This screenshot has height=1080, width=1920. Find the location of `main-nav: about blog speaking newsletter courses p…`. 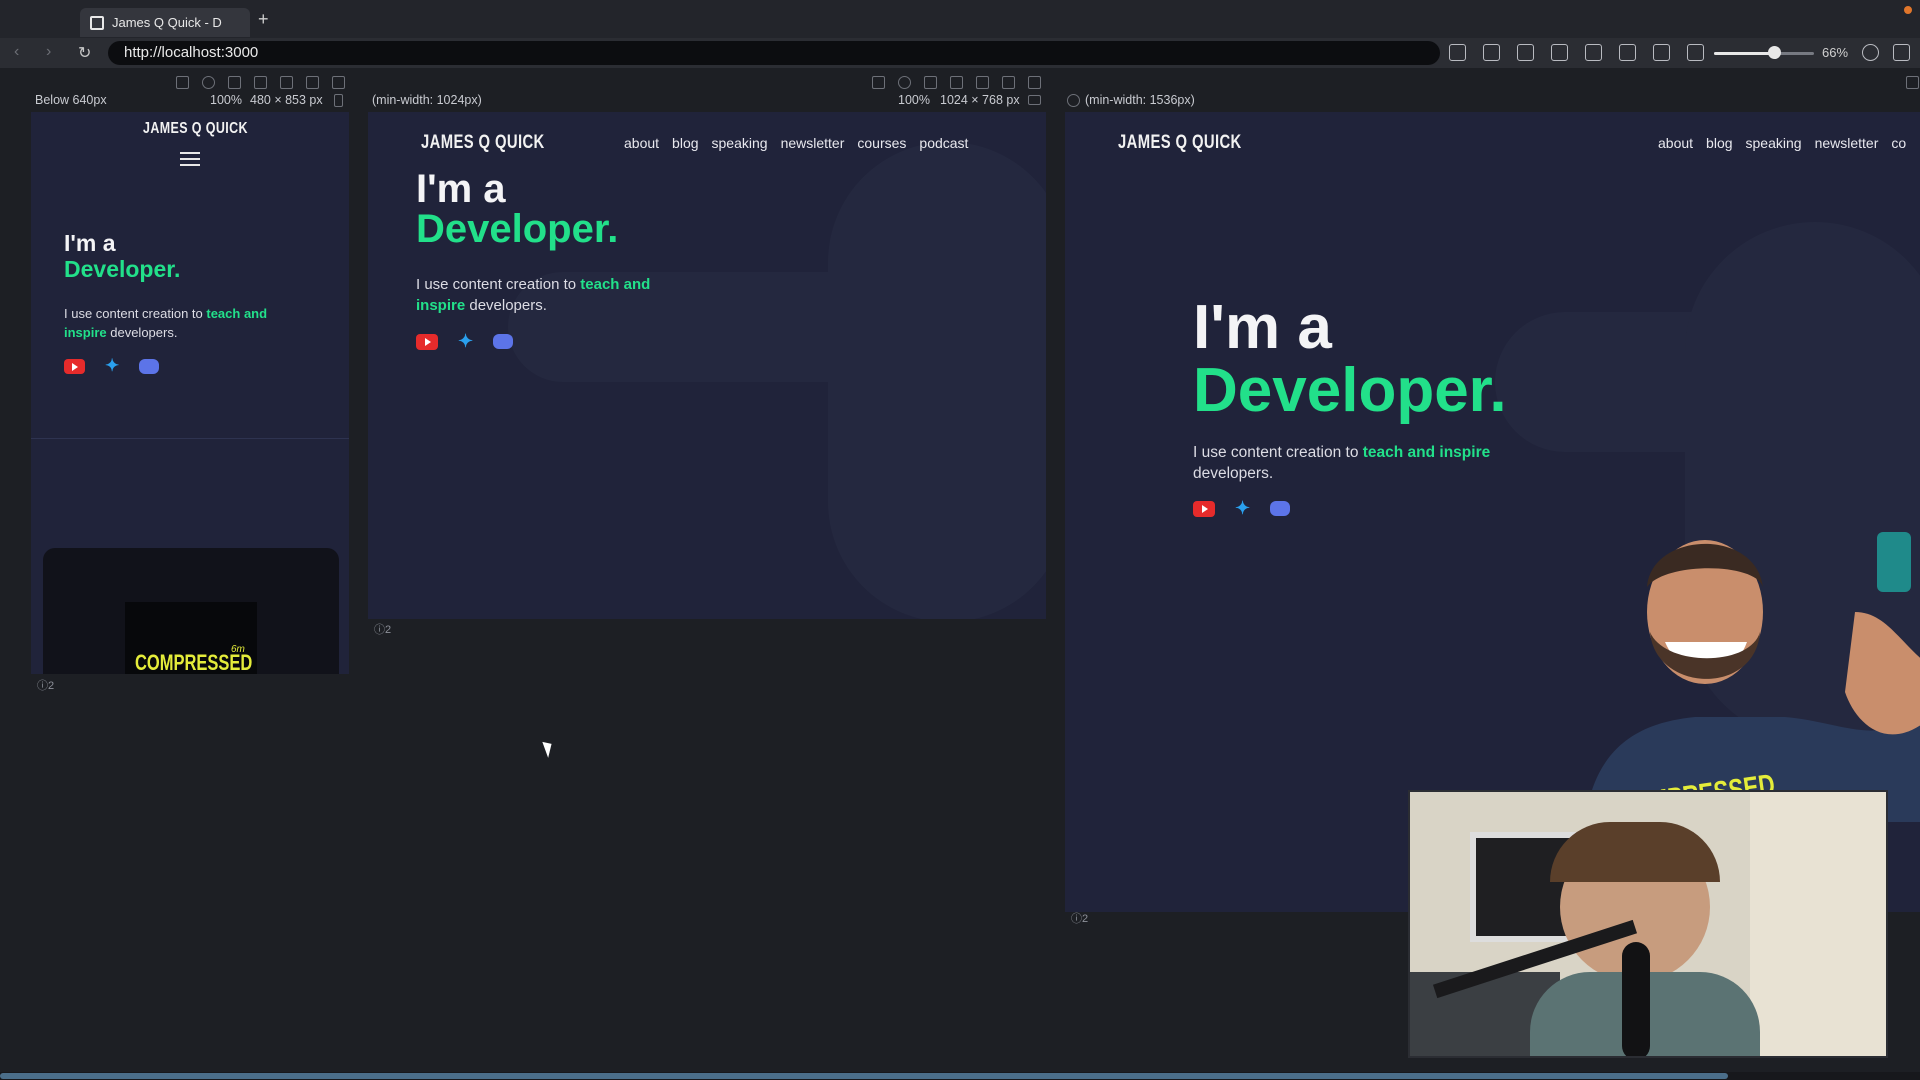

main-nav: about blog speaking newsletter courses p… is located at coordinates (796, 143).